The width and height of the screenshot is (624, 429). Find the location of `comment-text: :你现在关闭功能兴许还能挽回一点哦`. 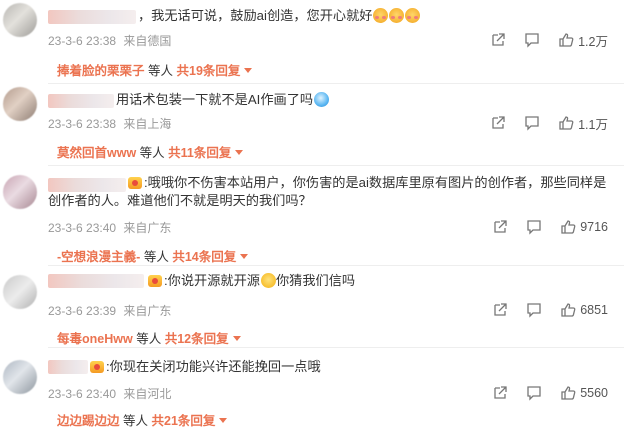

comment-text: :你现在关闭功能兴许还能挽回一点哦 is located at coordinates (205, 367).